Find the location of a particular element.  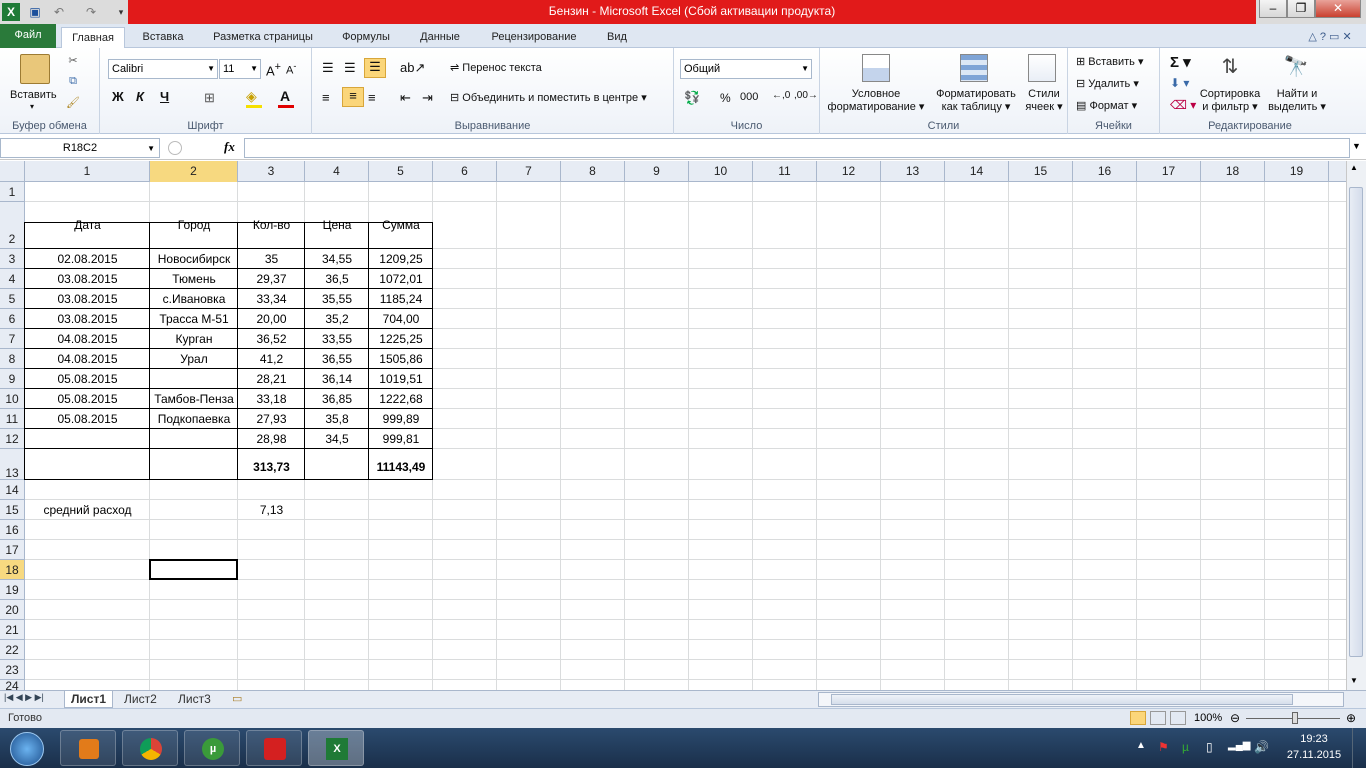

orientation-icon: ab↗ is located at coordinates (412, 68).